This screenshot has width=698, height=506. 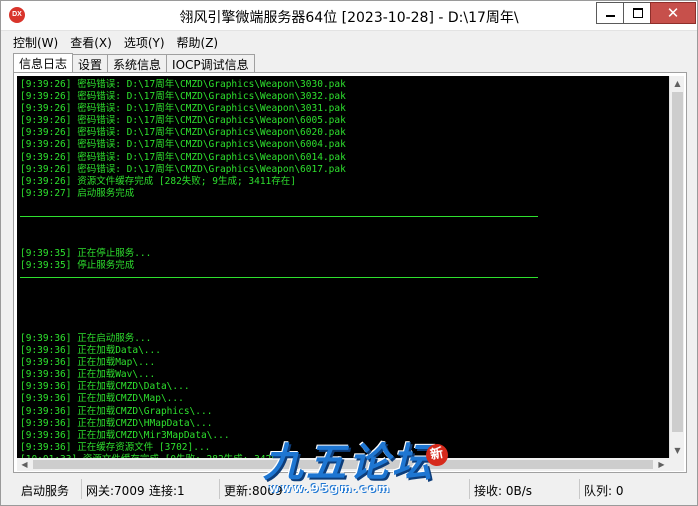 I want to click on tab-strip: 信息日志 设置 系统信息 IOCP调试信息, so click(x=134, y=63).